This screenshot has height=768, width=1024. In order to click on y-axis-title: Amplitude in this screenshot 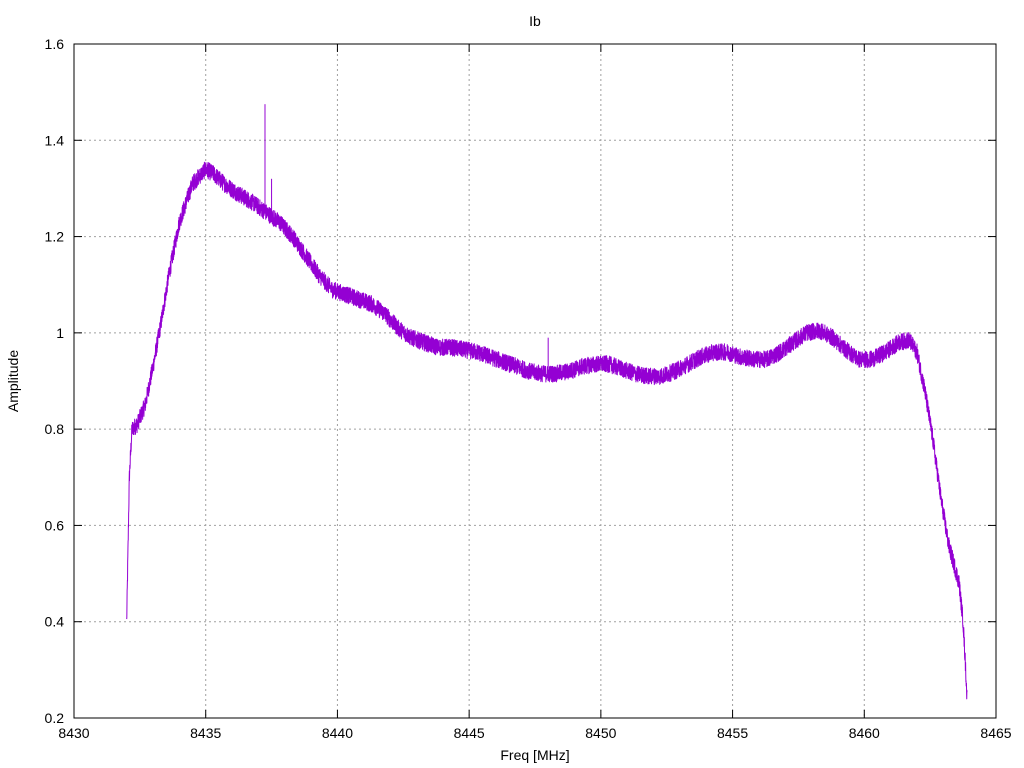, I will do `click(13, 381)`.